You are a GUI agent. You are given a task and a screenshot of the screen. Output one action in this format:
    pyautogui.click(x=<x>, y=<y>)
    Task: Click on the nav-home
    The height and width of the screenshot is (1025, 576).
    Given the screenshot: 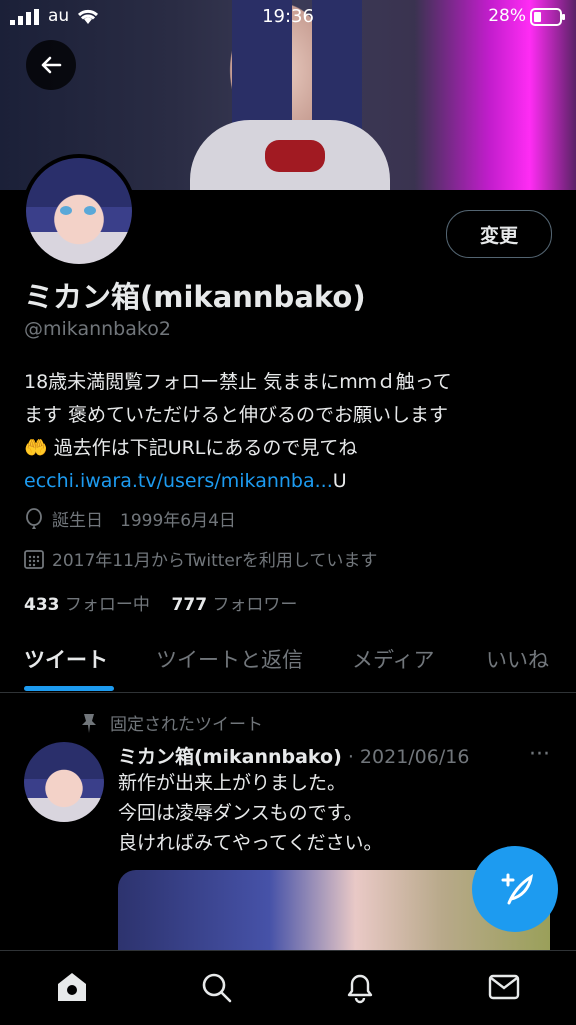 What is the action you would take?
    pyautogui.click(x=72, y=987)
    